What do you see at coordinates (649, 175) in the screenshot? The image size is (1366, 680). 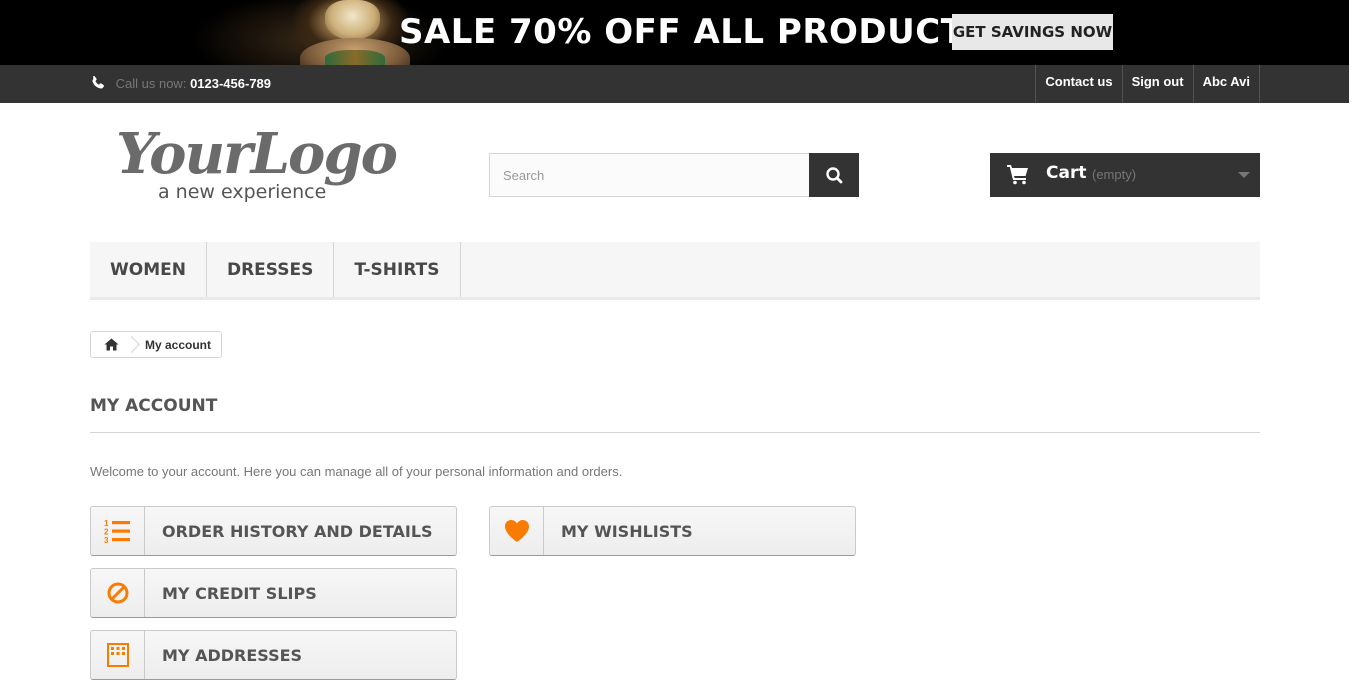 I see `search-input` at bounding box center [649, 175].